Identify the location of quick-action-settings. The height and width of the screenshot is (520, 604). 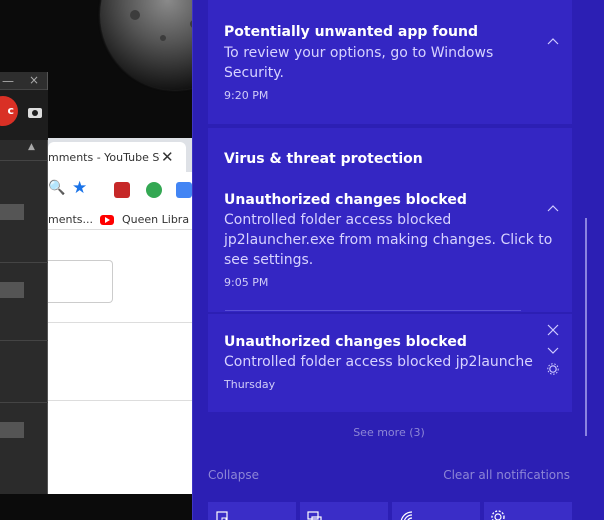
(528, 511).